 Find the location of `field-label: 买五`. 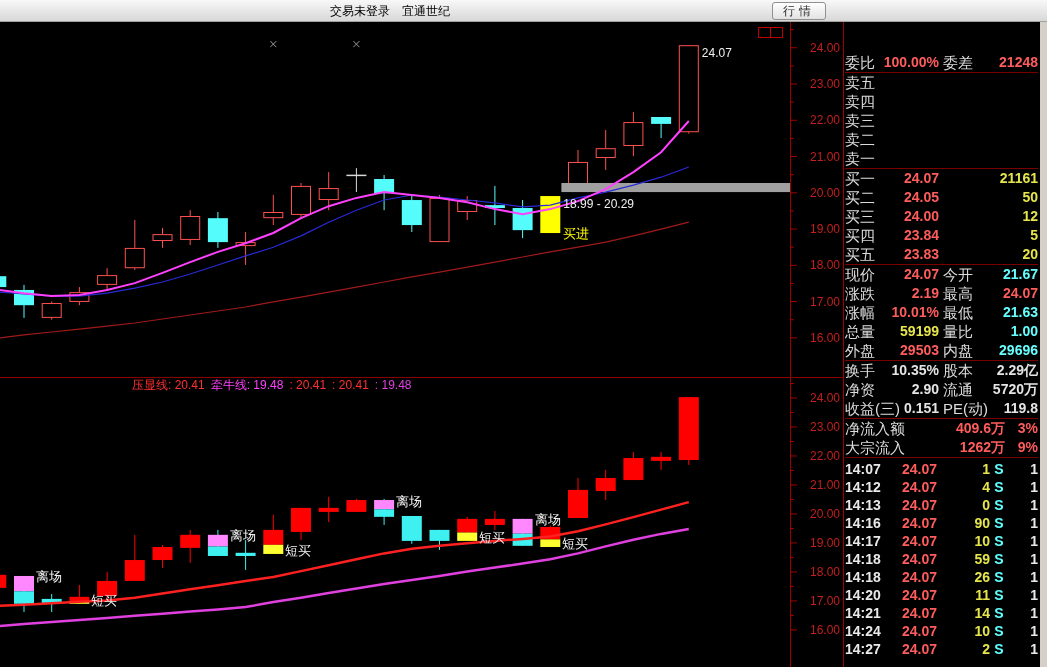

field-label: 买五 is located at coordinates (860, 254).